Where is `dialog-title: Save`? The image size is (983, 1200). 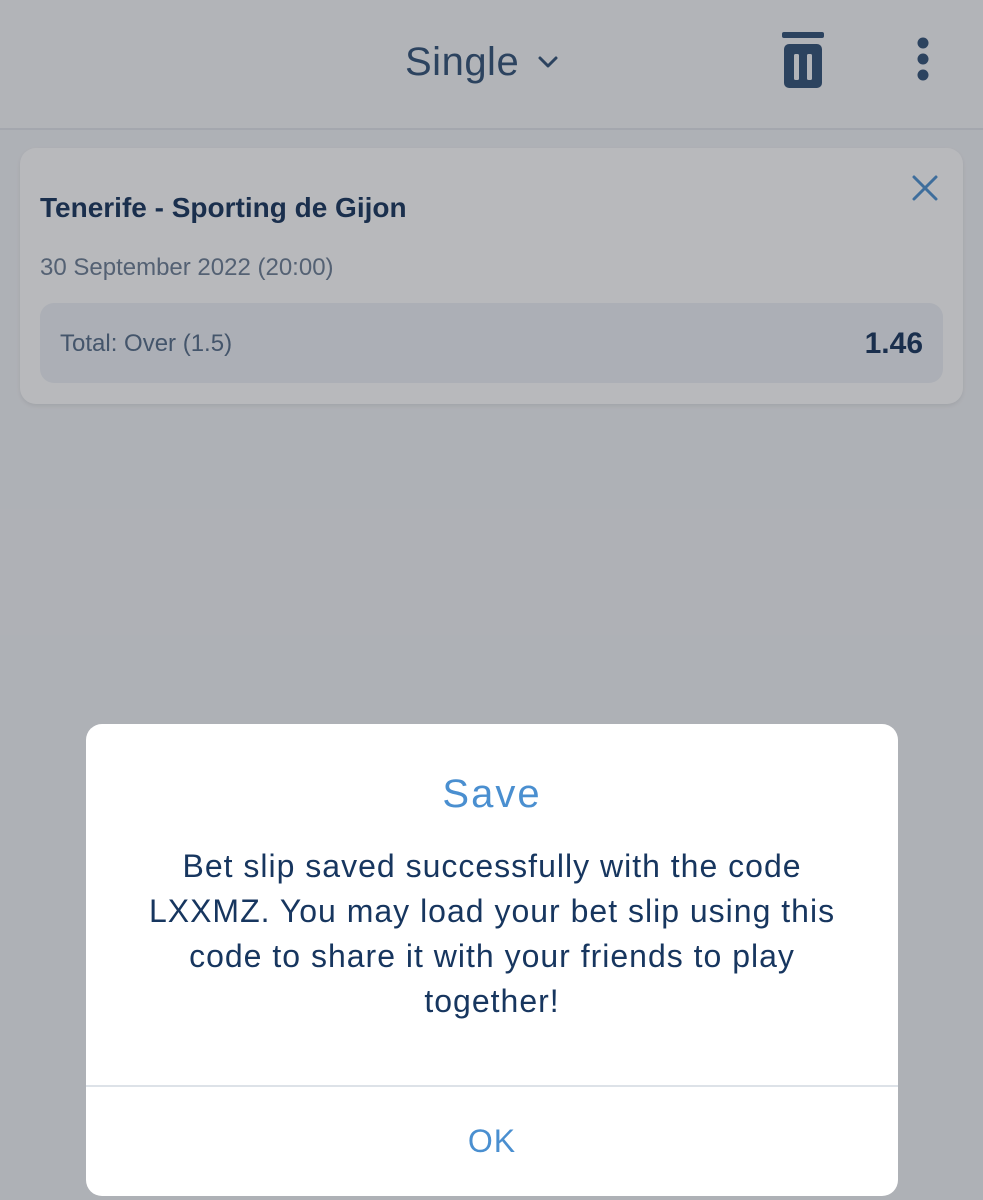
dialog-title: Save is located at coordinates (492, 794).